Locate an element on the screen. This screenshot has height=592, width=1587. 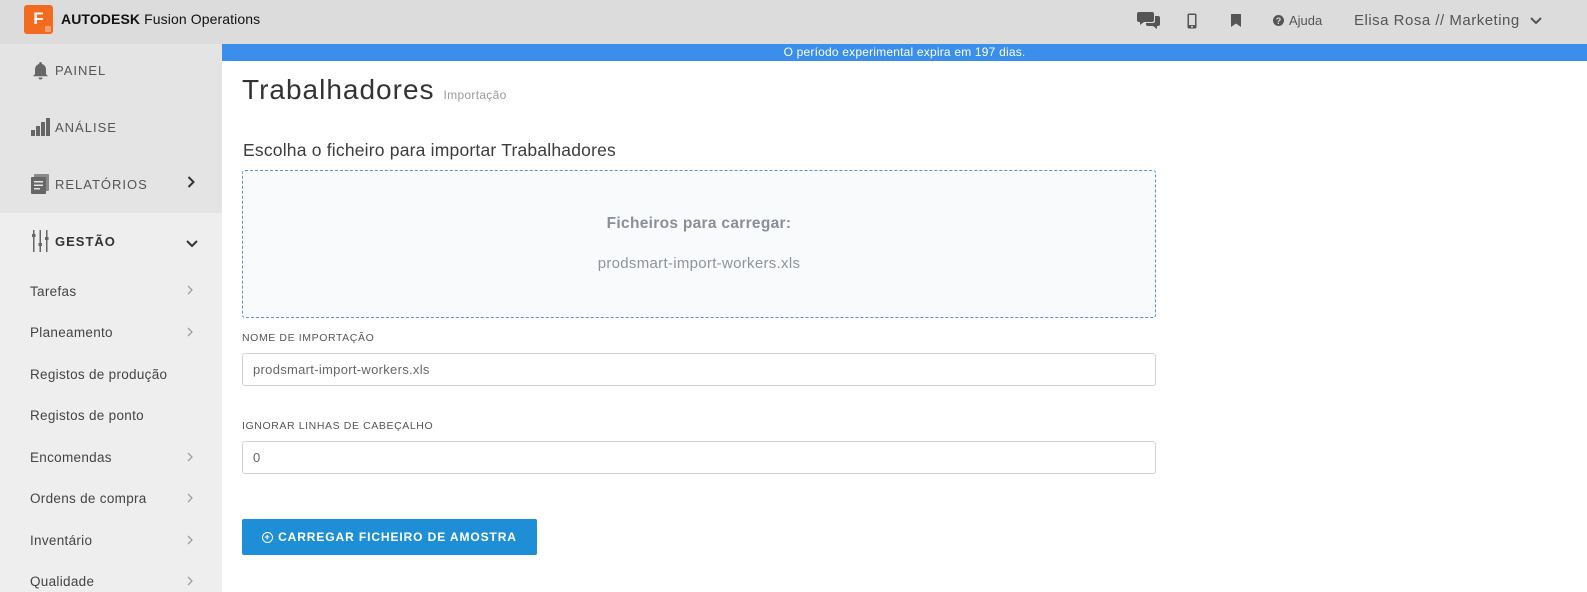
sidebar-subitem-registos-ponto: Registos de ponto is located at coordinates (87, 415).